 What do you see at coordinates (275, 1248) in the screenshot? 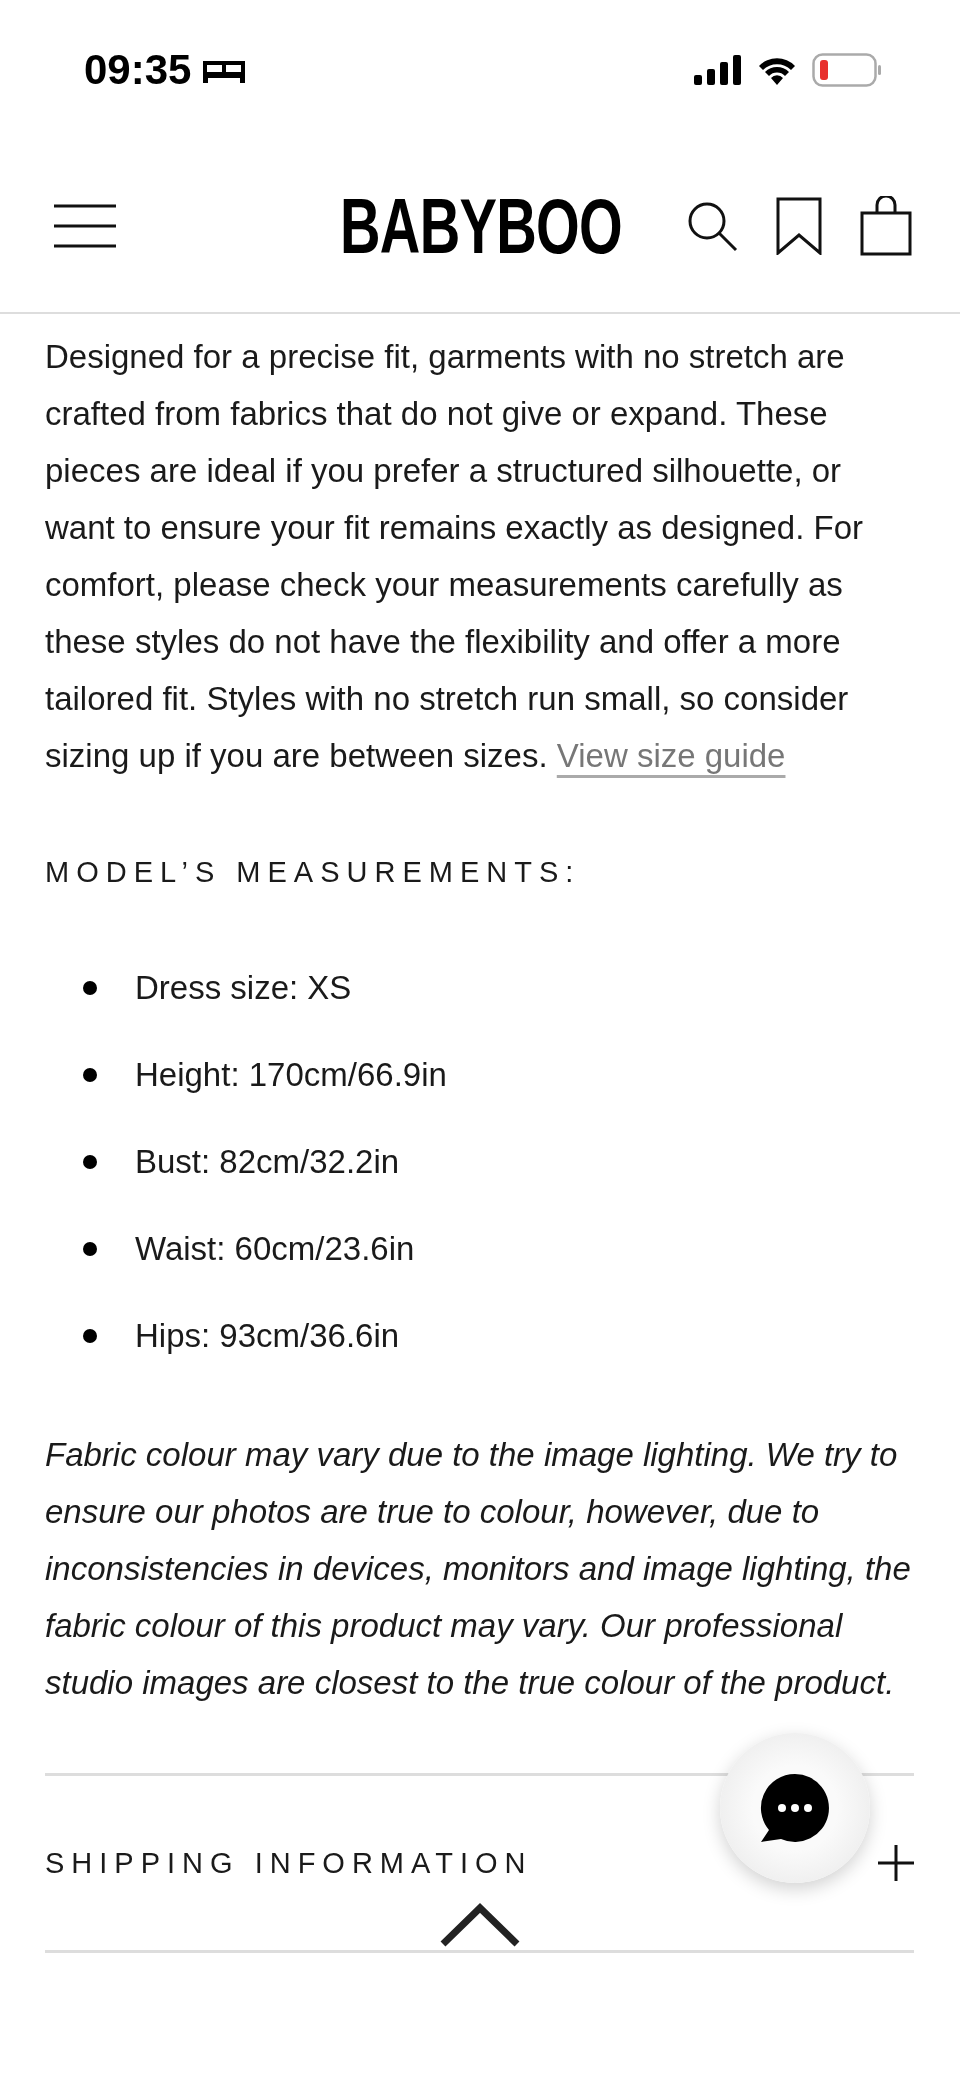
I see `measurement-item: Waist: 60cm/23.6in` at bounding box center [275, 1248].